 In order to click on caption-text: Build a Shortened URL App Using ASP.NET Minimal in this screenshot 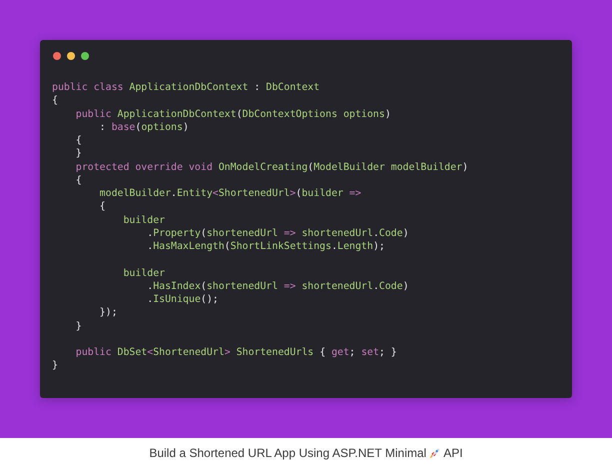, I will do `click(287, 453)`.